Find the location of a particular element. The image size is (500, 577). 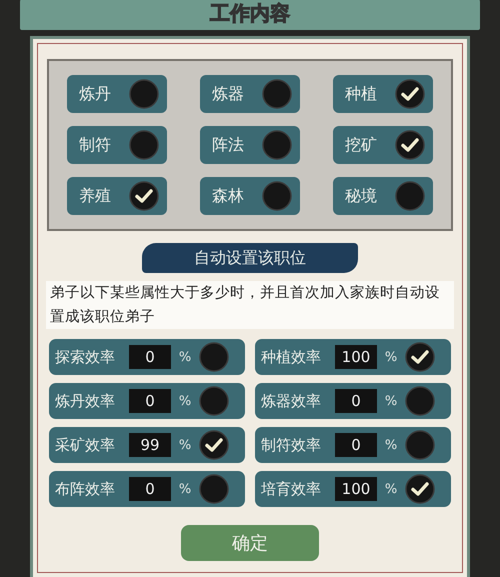

job-label: 森林 is located at coordinates (228, 196).